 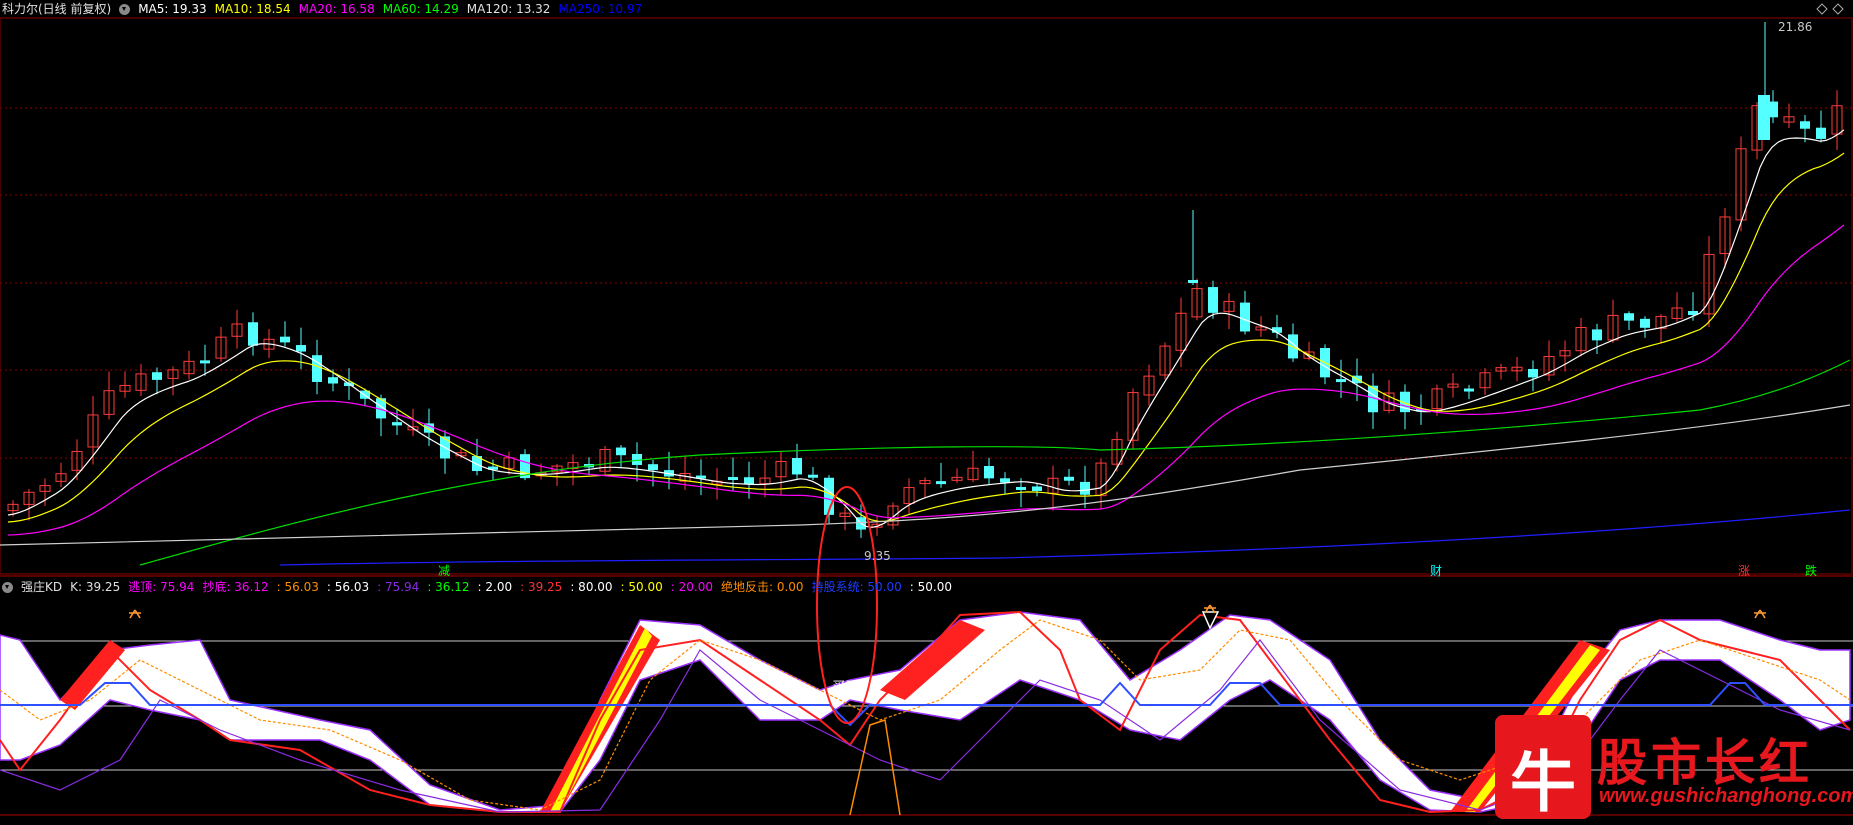 What do you see at coordinates (1726, 796) in the screenshot?
I see `watermark-url: www.gushichanghong.com` at bounding box center [1726, 796].